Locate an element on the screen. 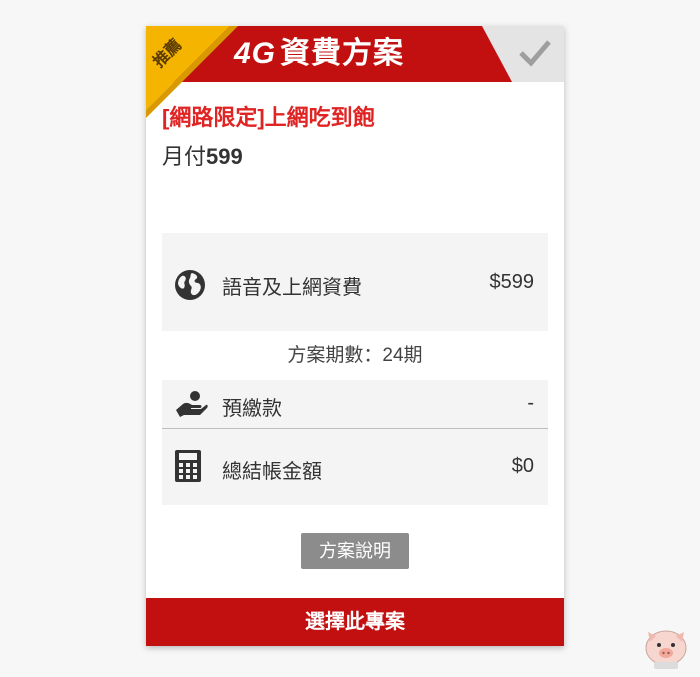 The height and width of the screenshot is (677, 700). prepayment-label: 預繳款 is located at coordinates (252, 409).